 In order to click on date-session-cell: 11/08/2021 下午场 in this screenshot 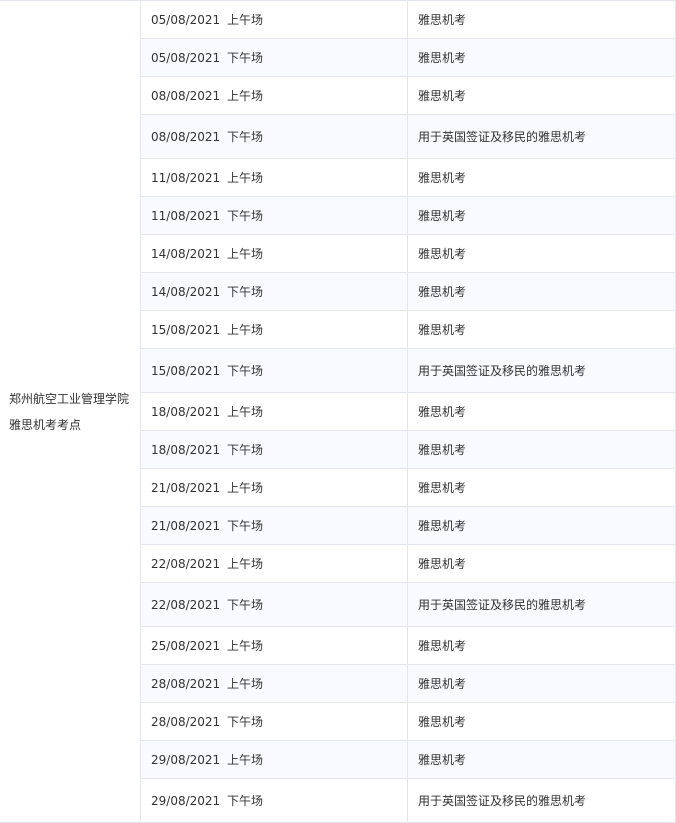, I will do `click(274, 215)`.